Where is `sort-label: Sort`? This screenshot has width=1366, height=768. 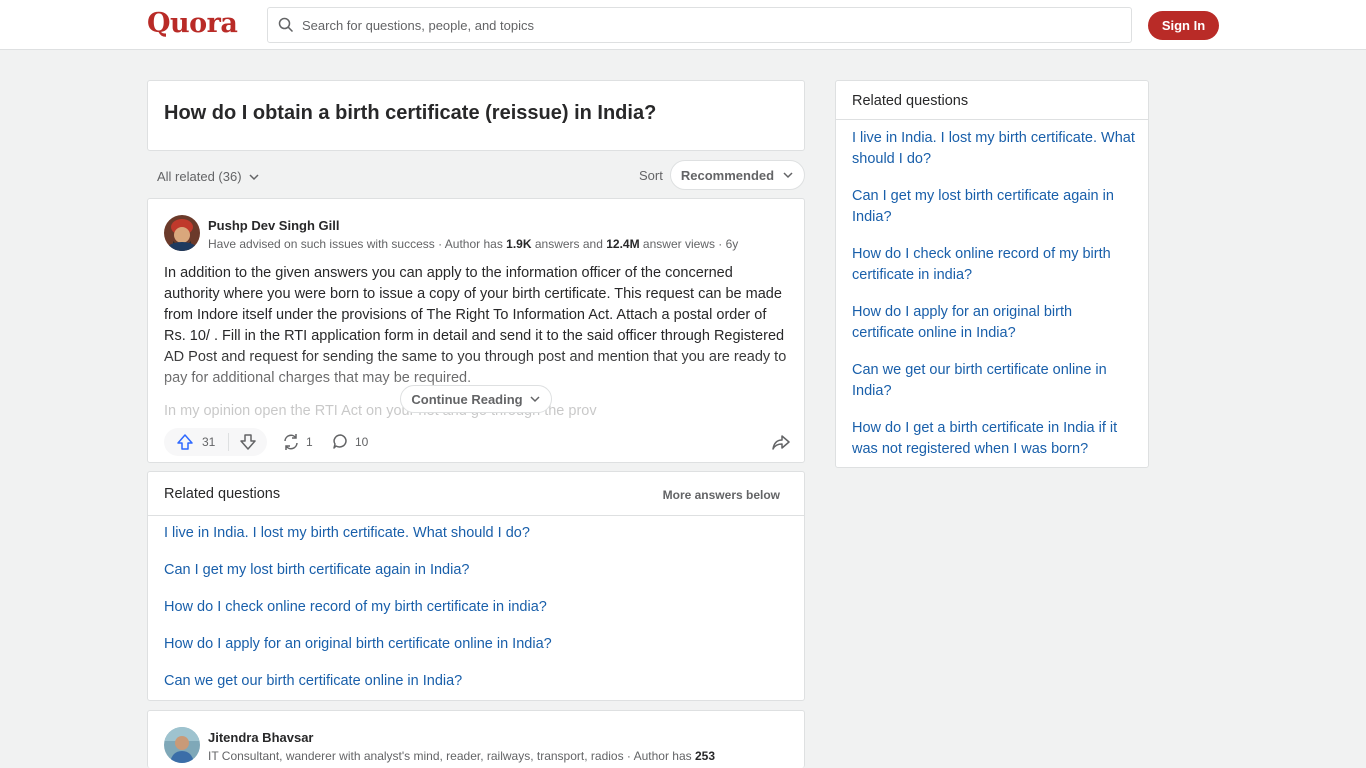 sort-label: Sort is located at coordinates (651, 175).